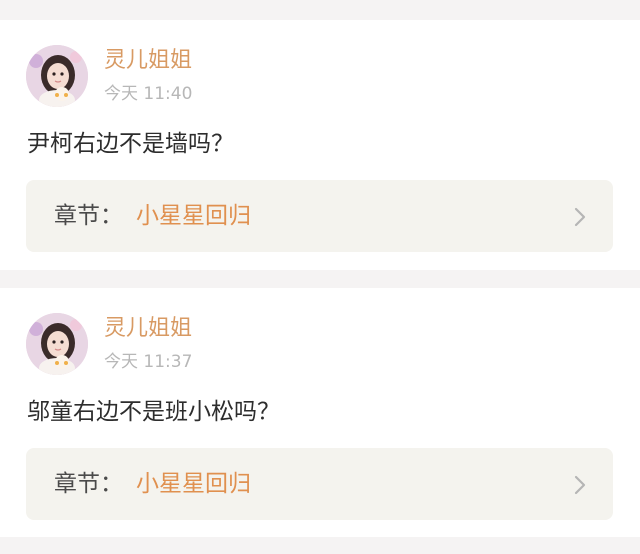  I want to click on comment-timestamp: 今天 11:37, so click(148, 362).